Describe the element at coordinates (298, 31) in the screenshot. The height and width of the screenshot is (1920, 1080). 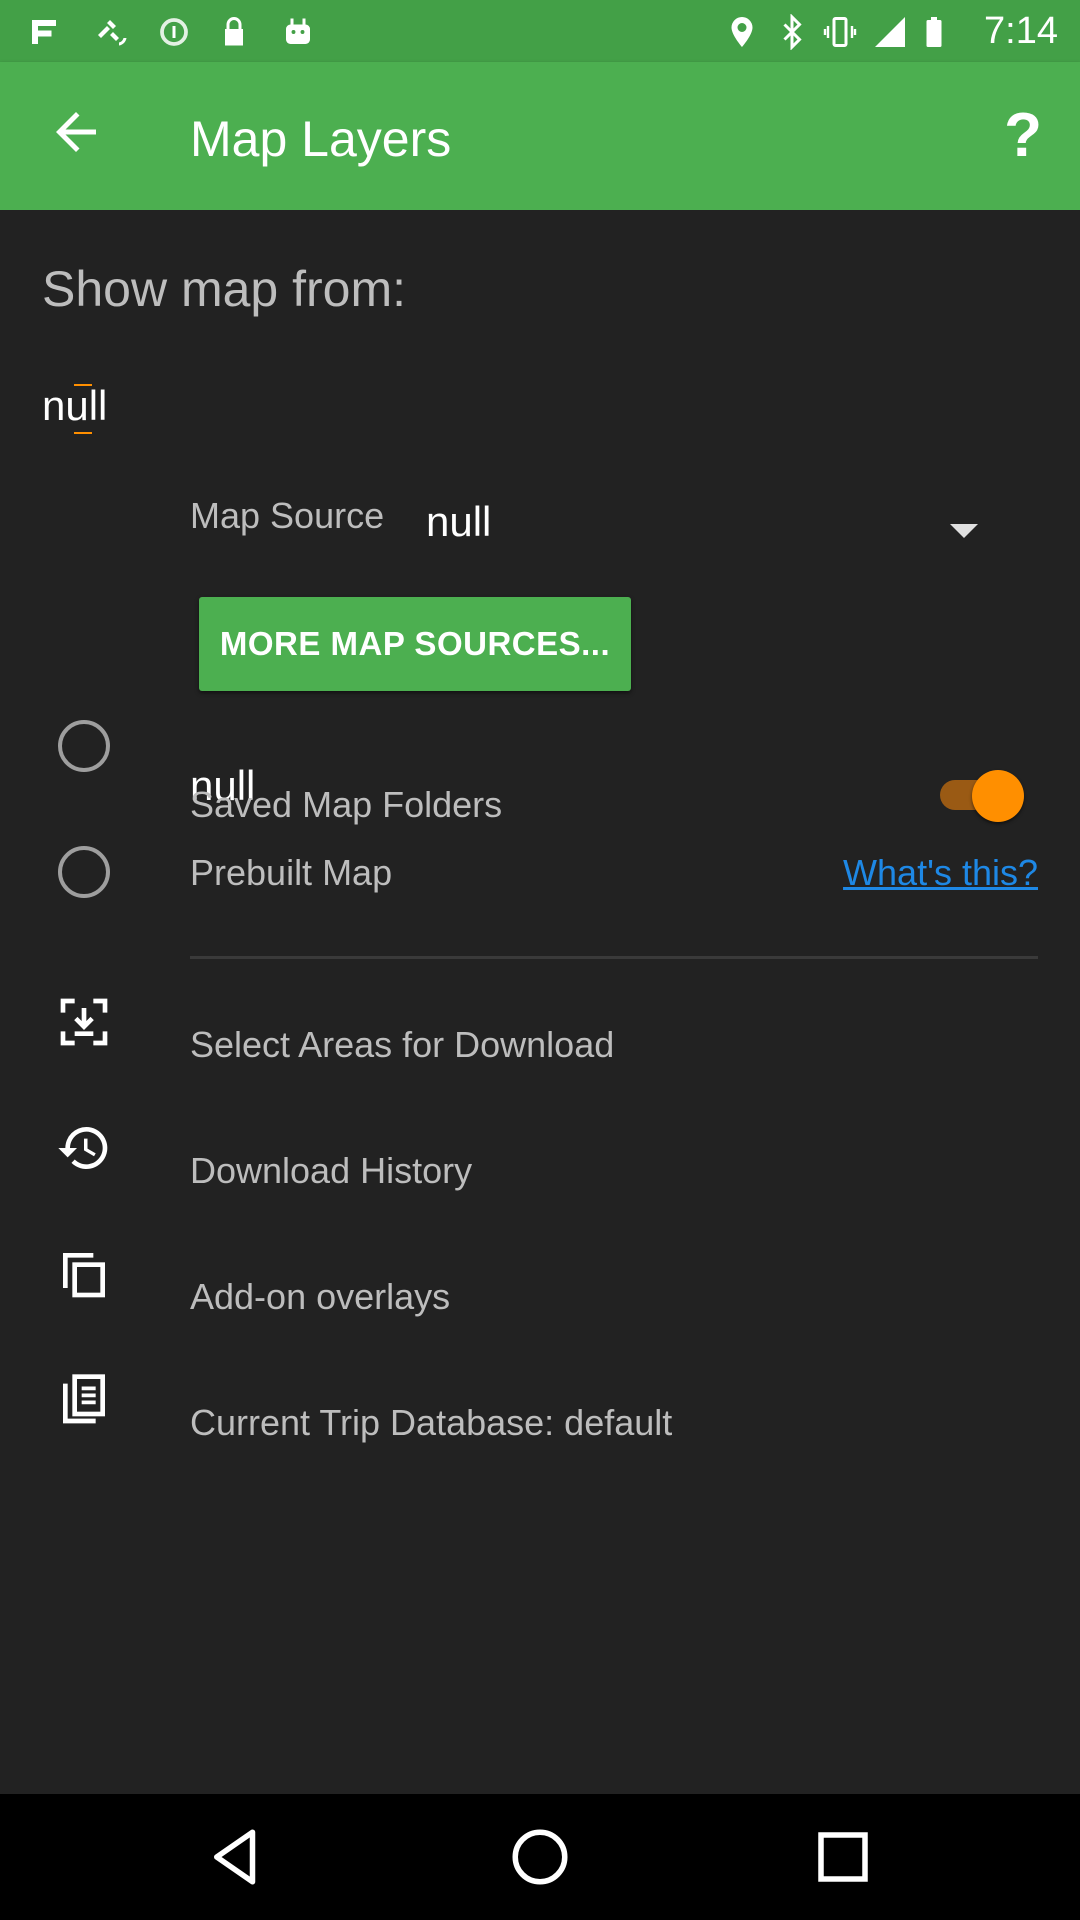
I see `android-icon` at that location.